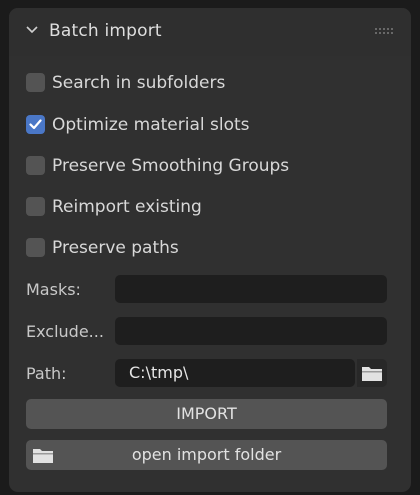 The height and width of the screenshot is (495, 420). I want to click on reimport-existing-checkbox, so click(35, 206).